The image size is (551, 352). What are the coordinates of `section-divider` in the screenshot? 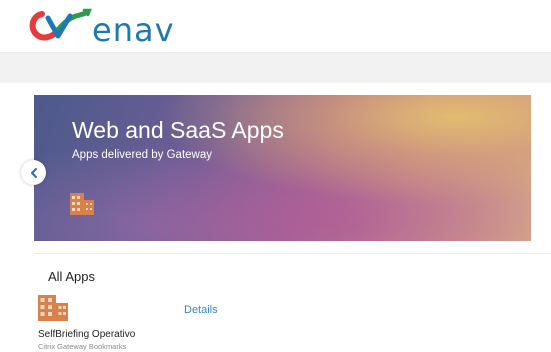 It's located at (292, 253).